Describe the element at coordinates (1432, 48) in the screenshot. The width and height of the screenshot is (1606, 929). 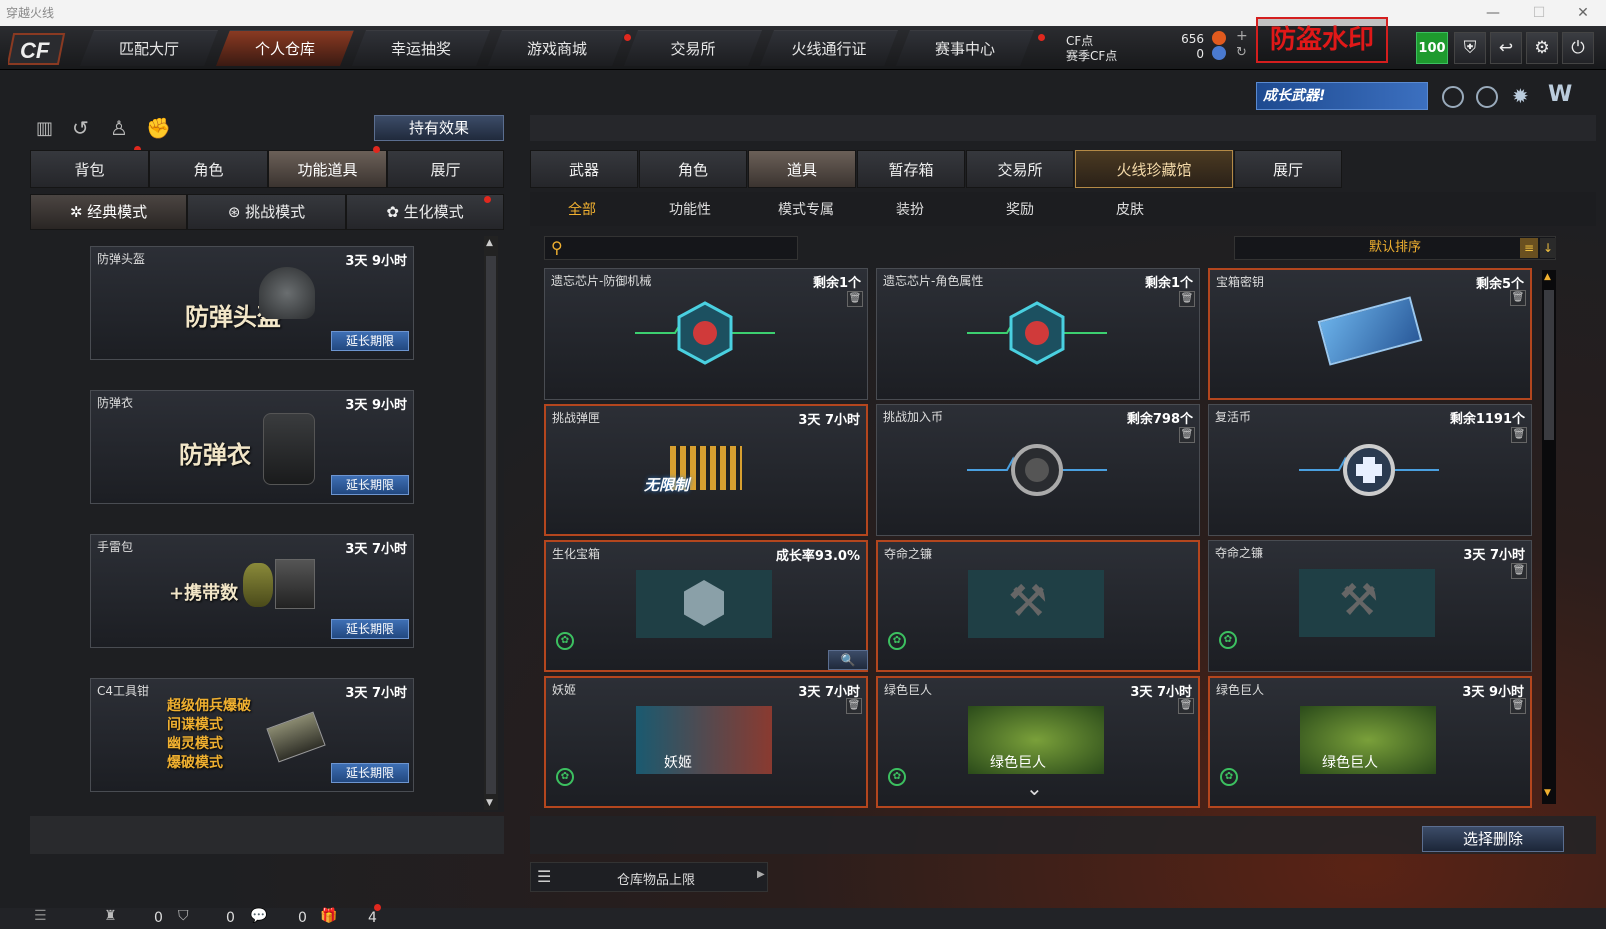
I see `level-badge: 100` at that location.